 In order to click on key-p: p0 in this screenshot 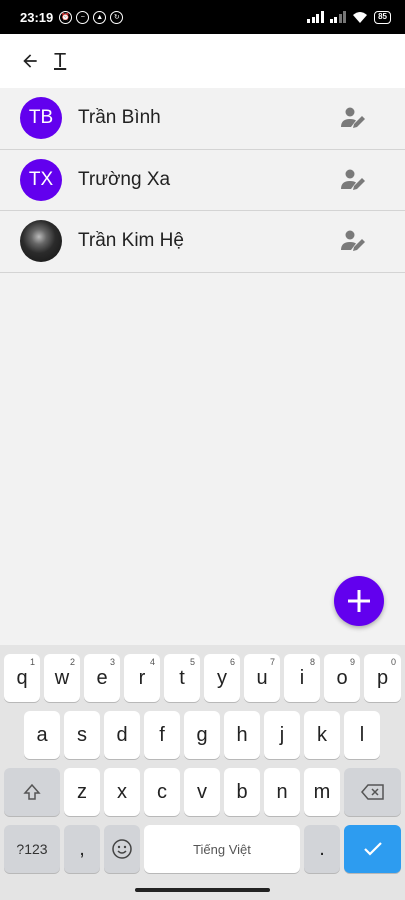, I will do `click(382, 678)`.